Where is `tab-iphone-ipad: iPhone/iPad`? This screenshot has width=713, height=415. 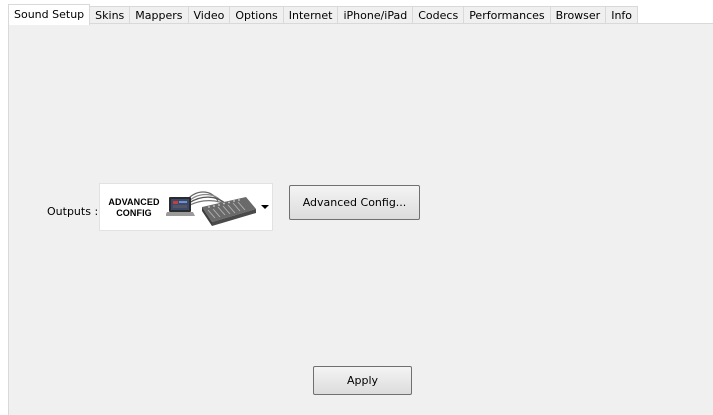
tab-iphone-ipad: iPhone/iPad is located at coordinates (376, 15).